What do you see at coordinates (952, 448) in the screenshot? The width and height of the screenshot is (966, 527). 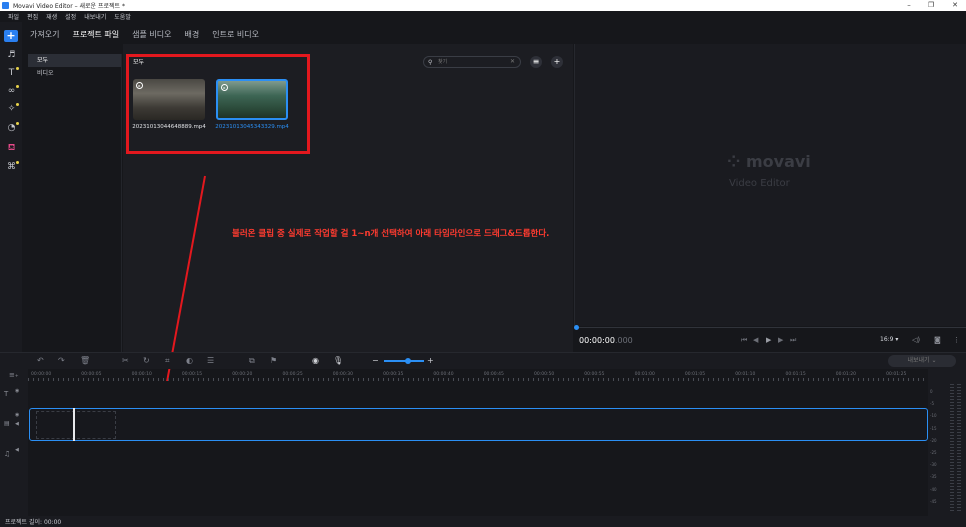 I see `vu-bar-left` at bounding box center [952, 448].